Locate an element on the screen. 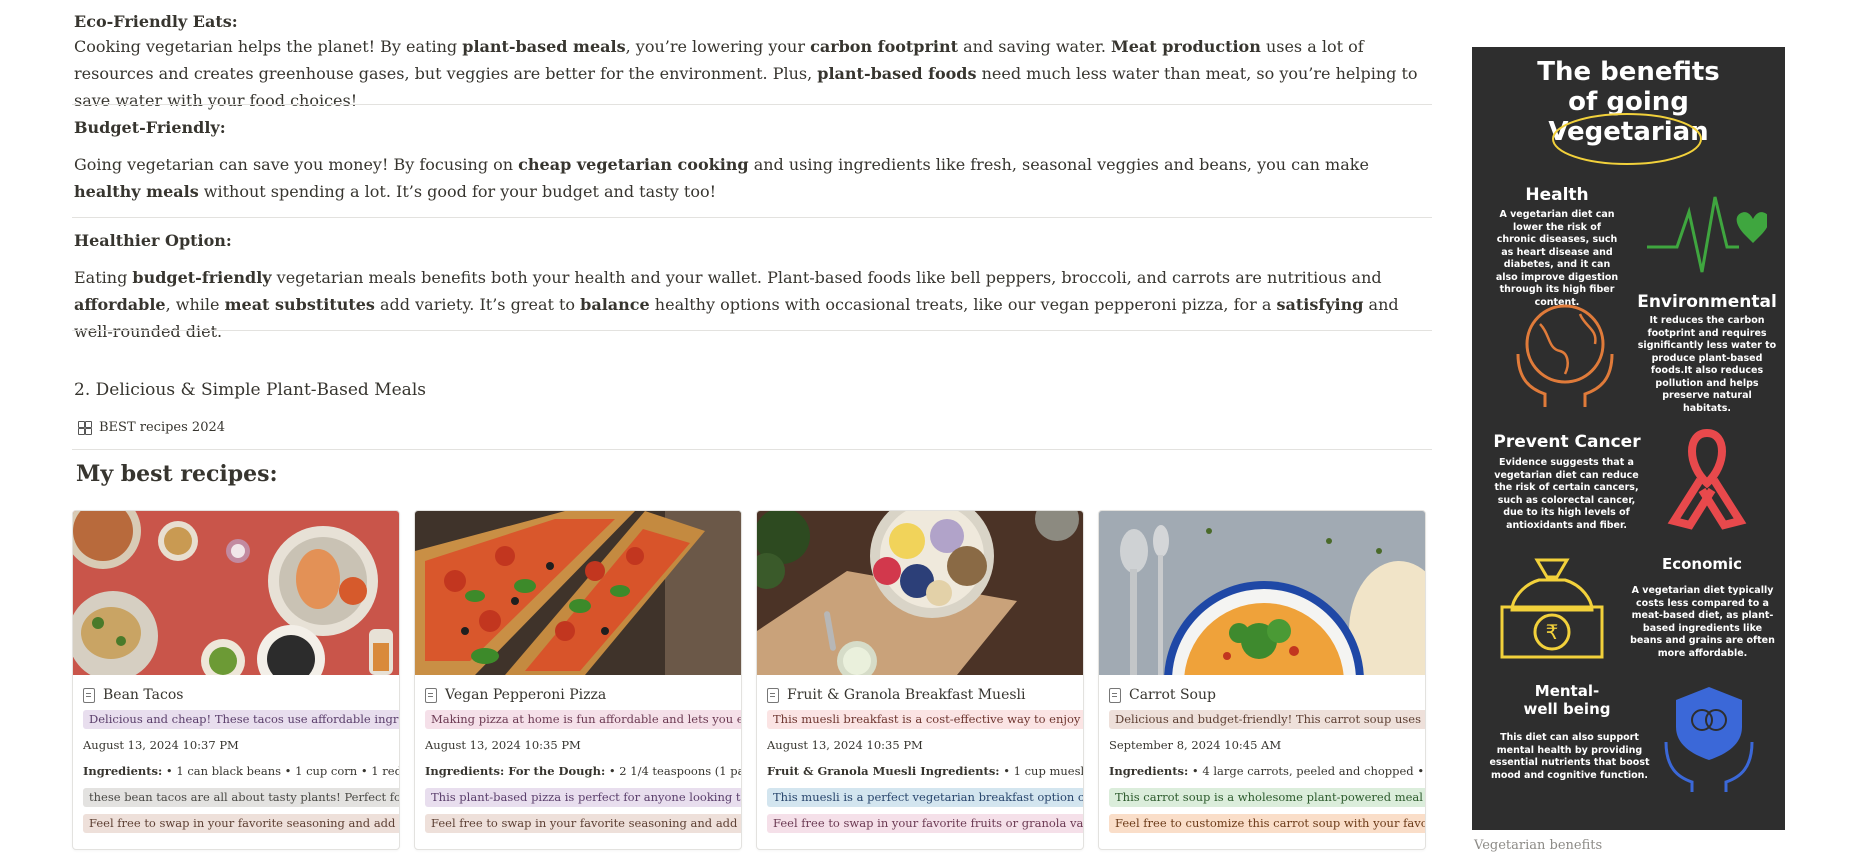 The image size is (1855, 855). card-title: Bean Tacos is located at coordinates (241, 695).